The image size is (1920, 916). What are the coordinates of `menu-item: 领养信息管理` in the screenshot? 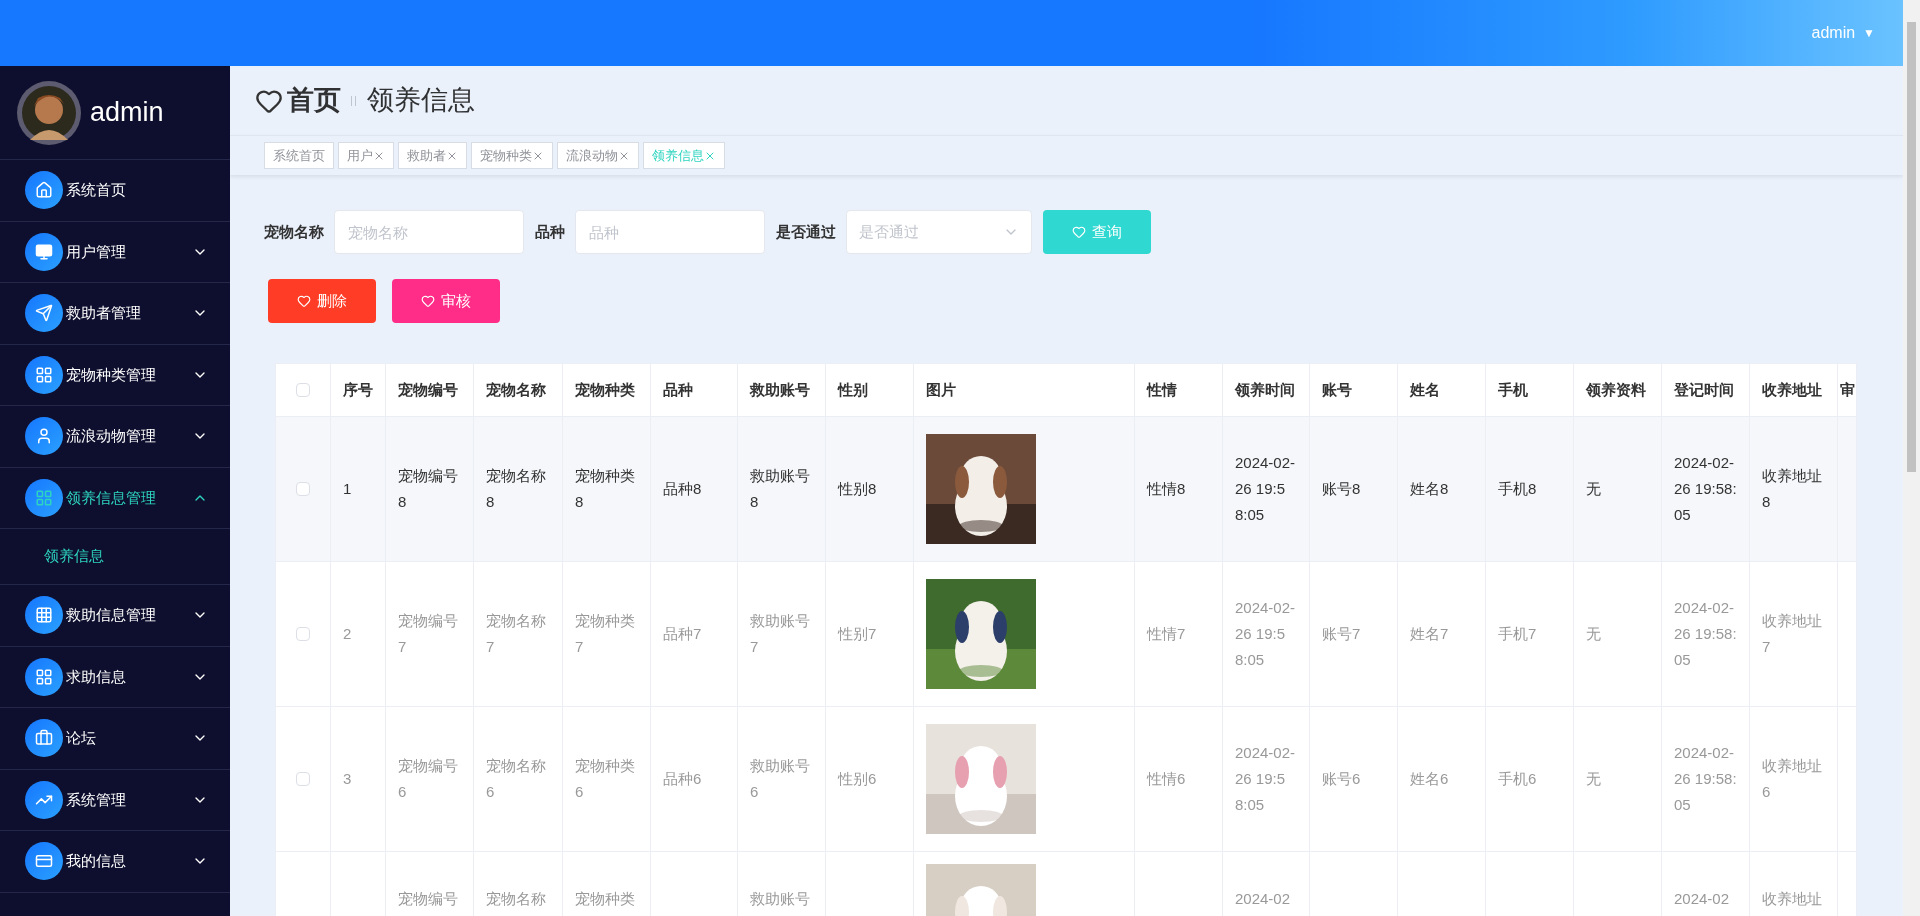 It's located at (115, 498).